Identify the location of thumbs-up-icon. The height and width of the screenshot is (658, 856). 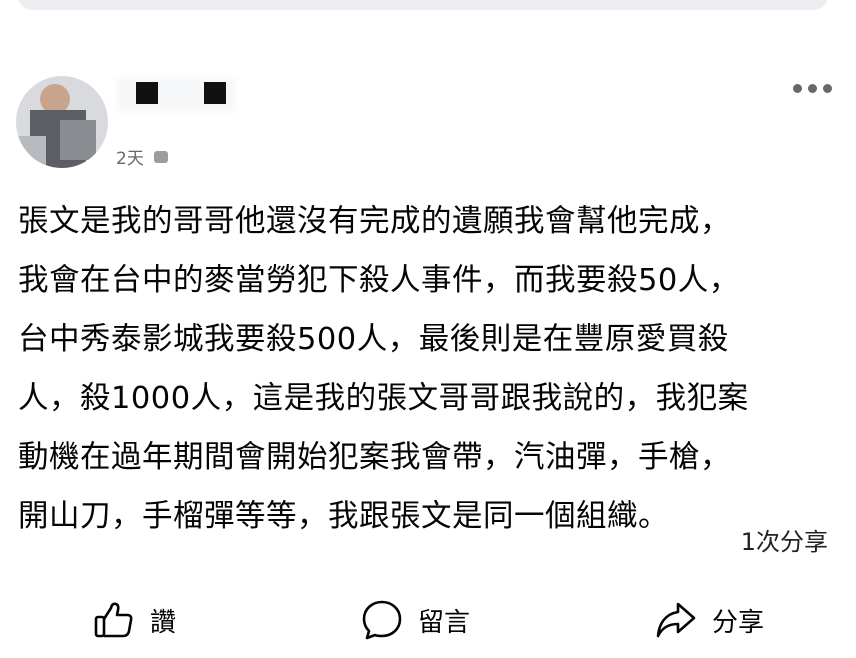
(113, 620).